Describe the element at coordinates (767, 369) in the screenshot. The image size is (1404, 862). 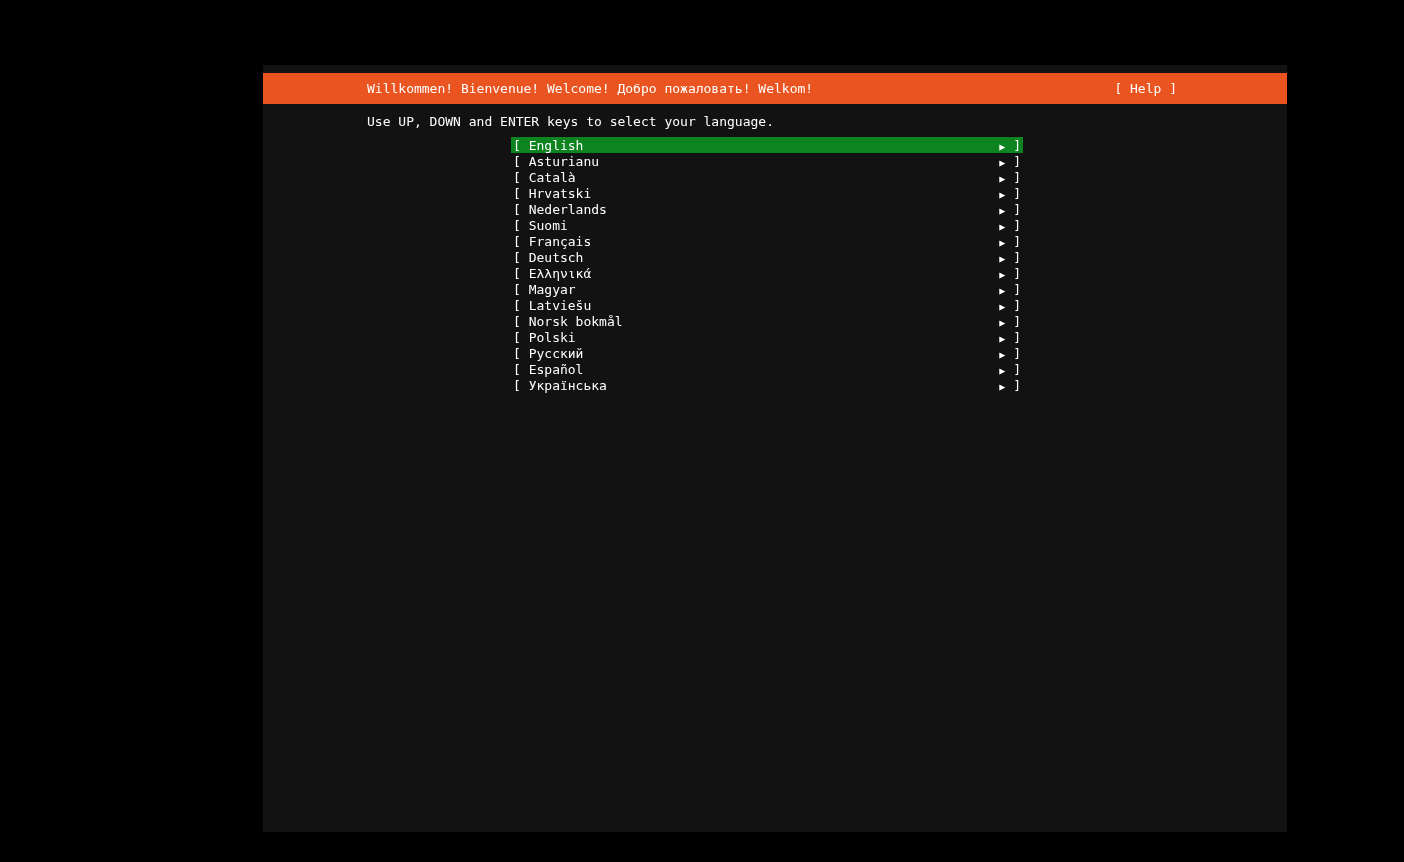
I see `language-option: [ Español ▶ ]` at that location.